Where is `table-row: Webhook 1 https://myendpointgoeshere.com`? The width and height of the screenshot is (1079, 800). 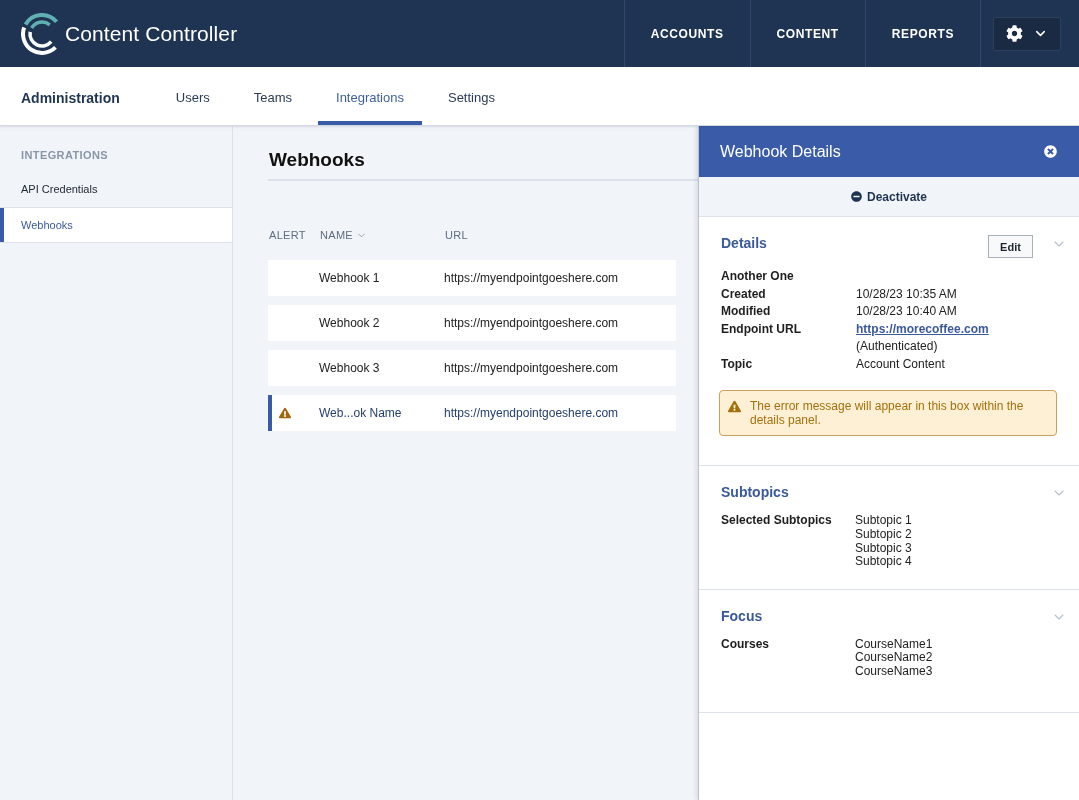
table-row: Webhook 1 https://myendpointgoeshere.com is located at coordinates (472, 278).